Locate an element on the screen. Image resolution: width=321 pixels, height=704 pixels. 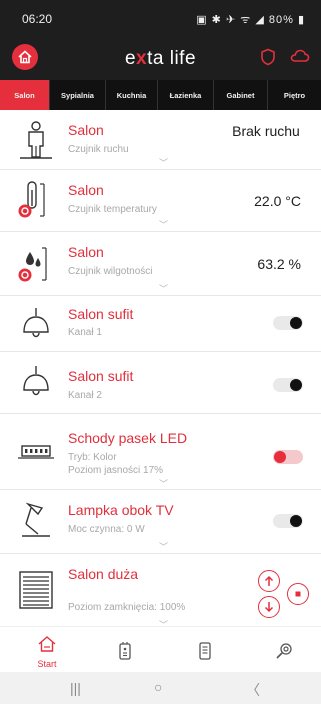
alarm-shield-button is located at coordinates (268, 59).